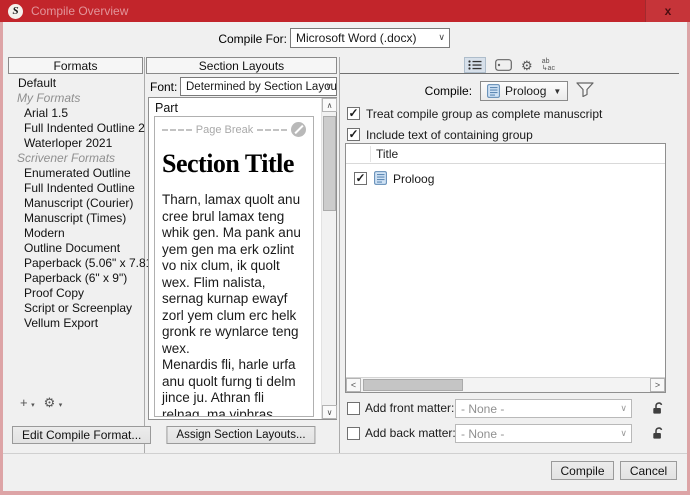 The image size is (690, 495). I want to click on format-list-item: Outline Document, so click(72, 248).